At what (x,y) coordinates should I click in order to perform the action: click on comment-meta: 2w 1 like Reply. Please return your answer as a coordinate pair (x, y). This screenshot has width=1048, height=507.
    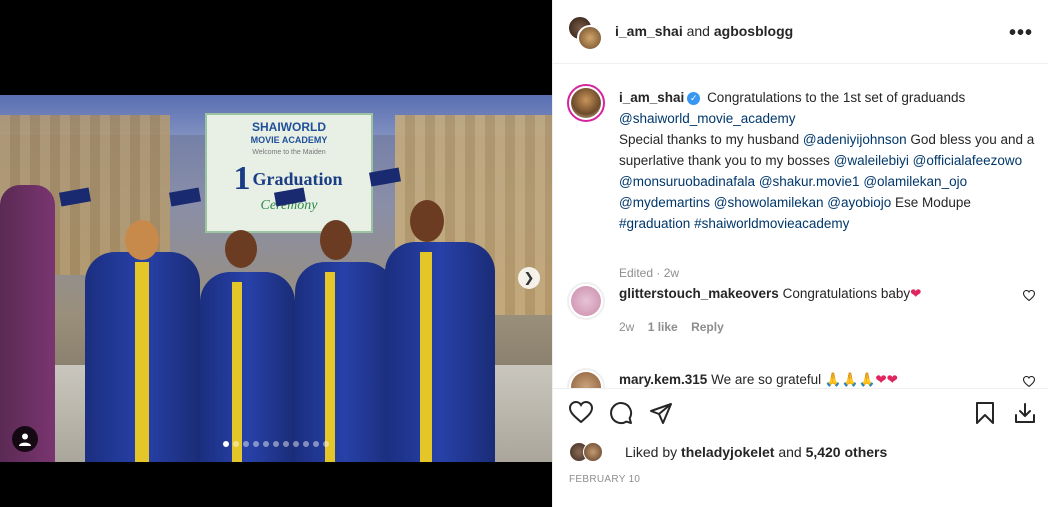
    Looking at the image, I should click on (671, 327).